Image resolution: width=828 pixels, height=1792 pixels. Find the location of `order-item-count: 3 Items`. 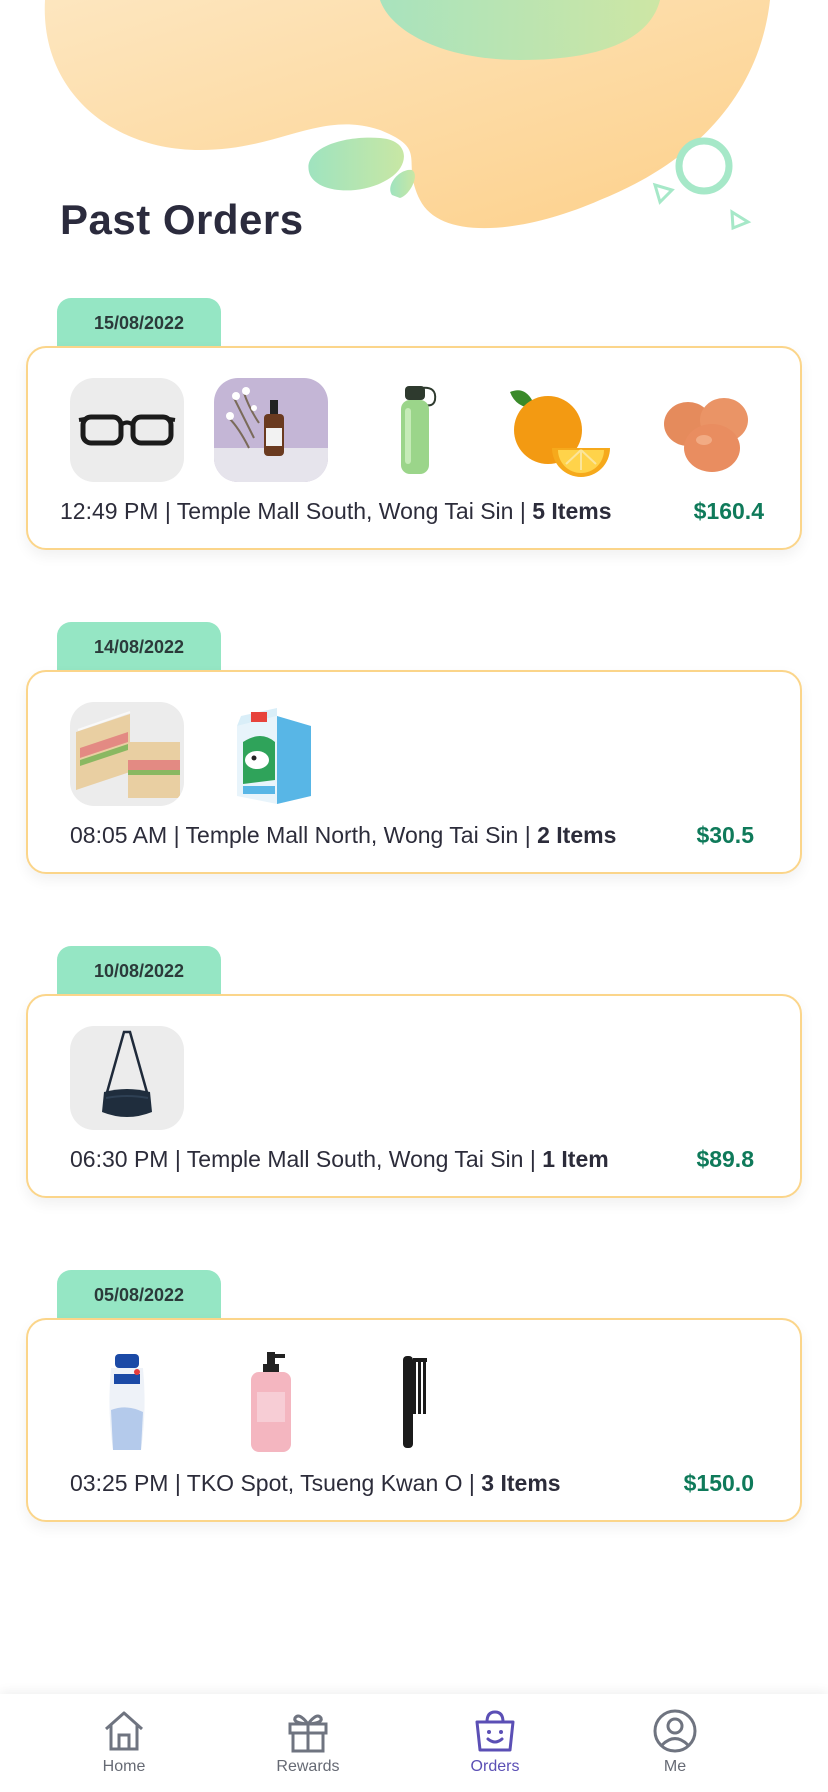

order-item-count: 3 Items is located at coordinates (521, 1483).